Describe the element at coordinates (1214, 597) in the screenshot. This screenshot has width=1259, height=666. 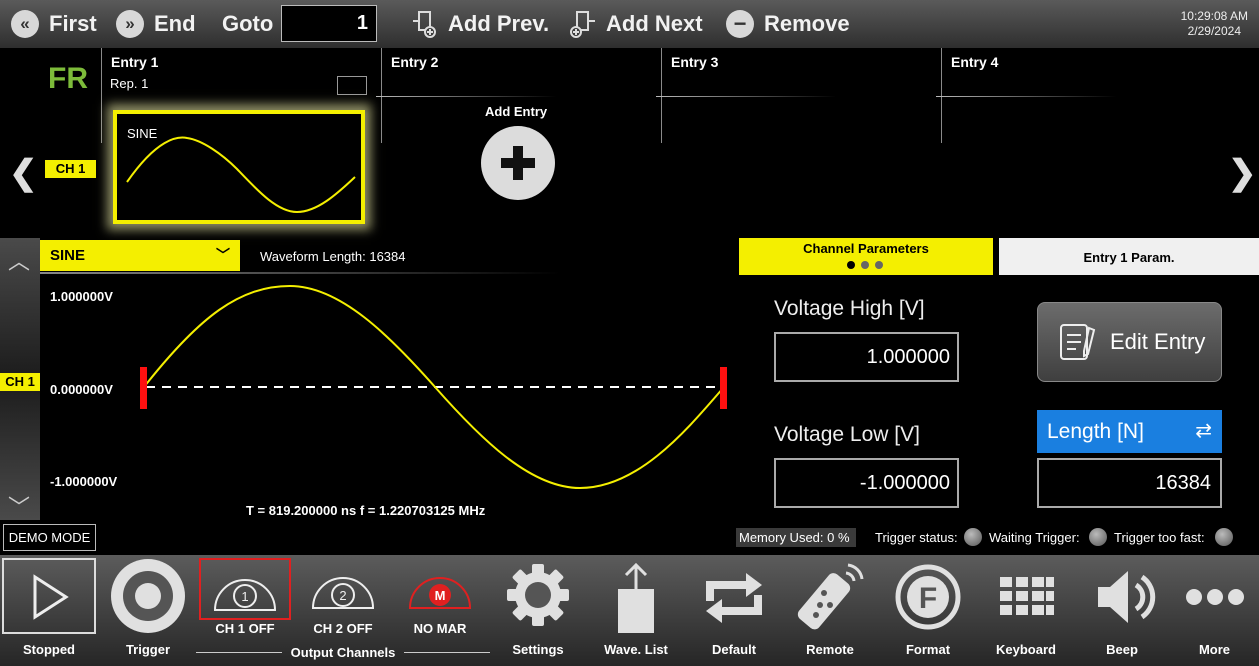
I see `more-dots-icon` at that location.